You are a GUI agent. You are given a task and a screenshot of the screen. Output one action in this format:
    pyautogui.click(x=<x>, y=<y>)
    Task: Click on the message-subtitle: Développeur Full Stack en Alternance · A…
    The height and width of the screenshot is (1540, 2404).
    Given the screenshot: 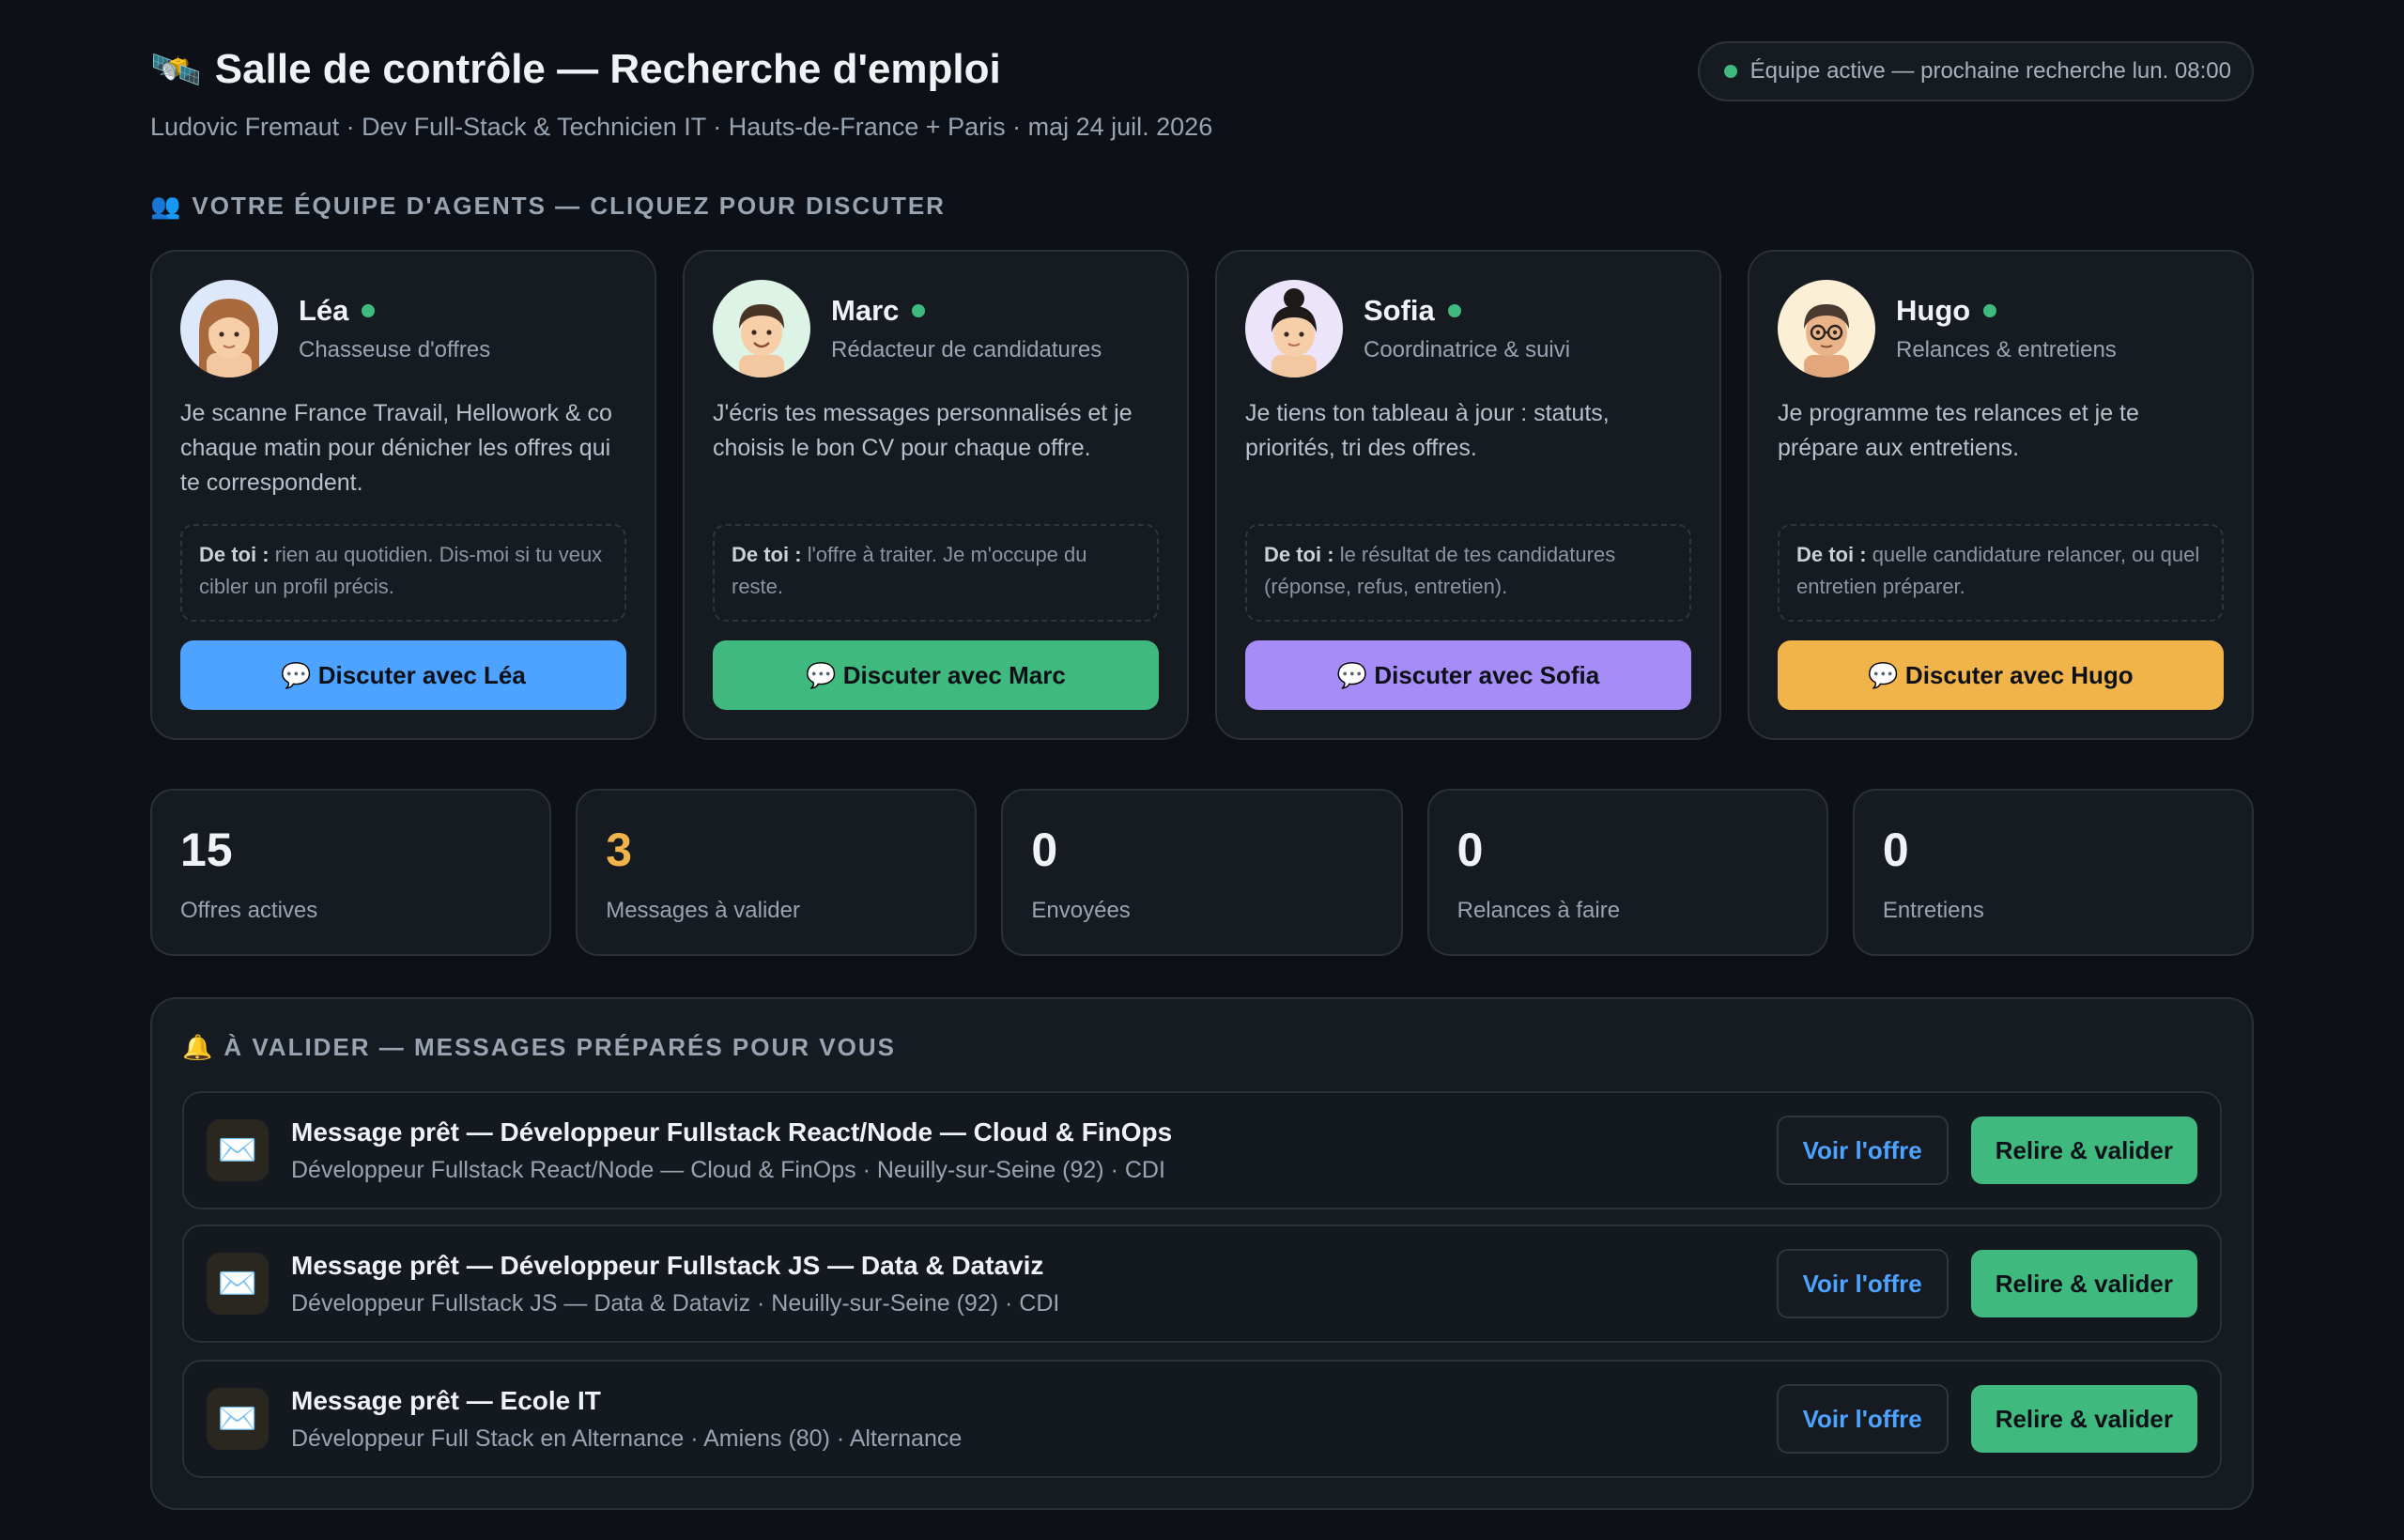 What is the action you would take?
    pyautogui.click(x=627, y=1438)
    